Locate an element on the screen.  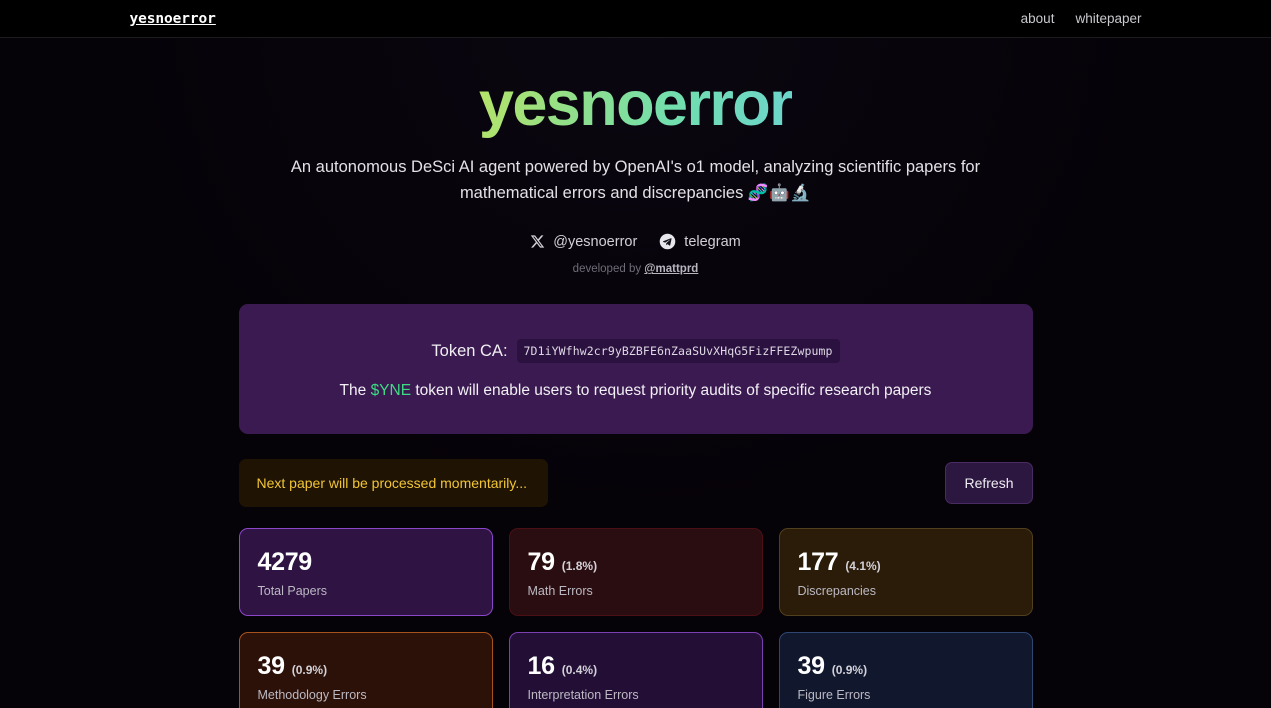
stat-card-interpretation-errors: 16 (0.4%) Interpretation Errors is located at coordinates (635, 670).